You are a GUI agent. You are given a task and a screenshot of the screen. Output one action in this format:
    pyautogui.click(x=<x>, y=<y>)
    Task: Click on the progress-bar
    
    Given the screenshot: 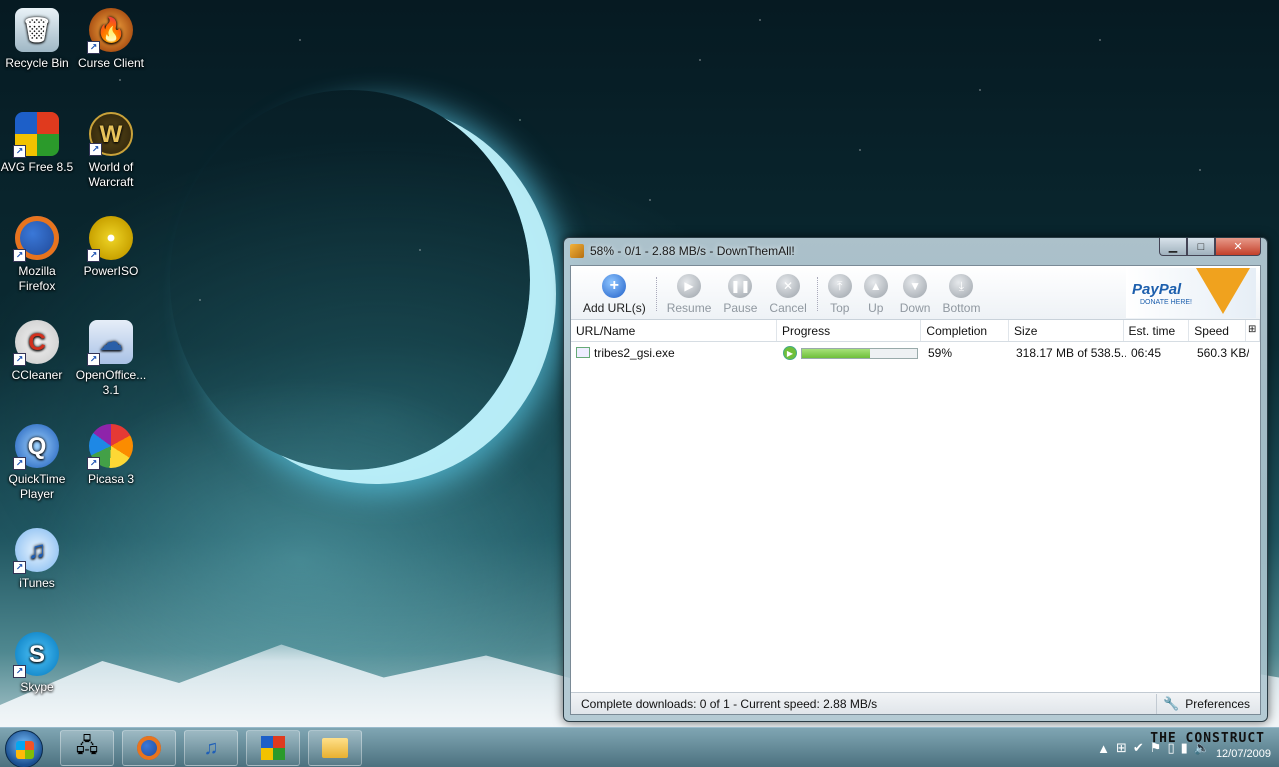 What is the action you would take?
    pyautogui.click(x=859, y=353)
    